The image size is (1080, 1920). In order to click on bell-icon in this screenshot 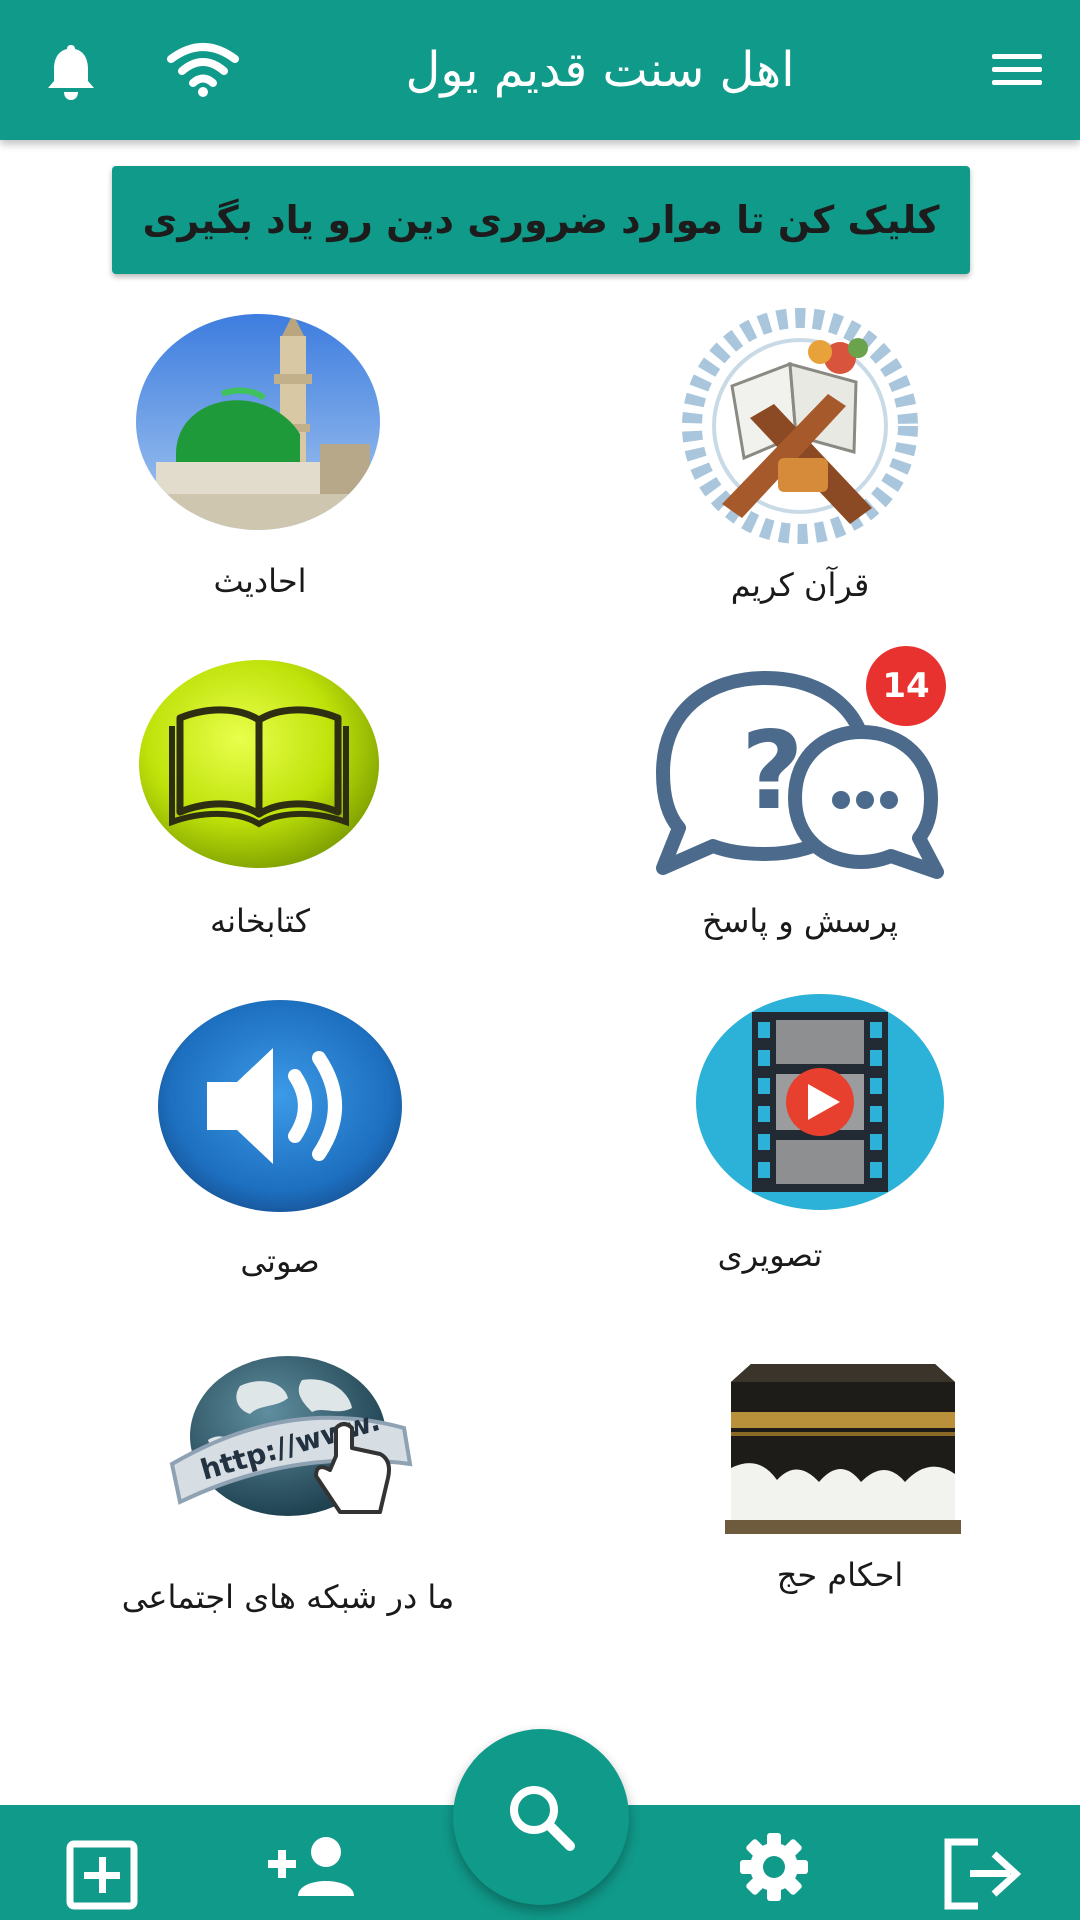, I will do `click(71, 72)`.